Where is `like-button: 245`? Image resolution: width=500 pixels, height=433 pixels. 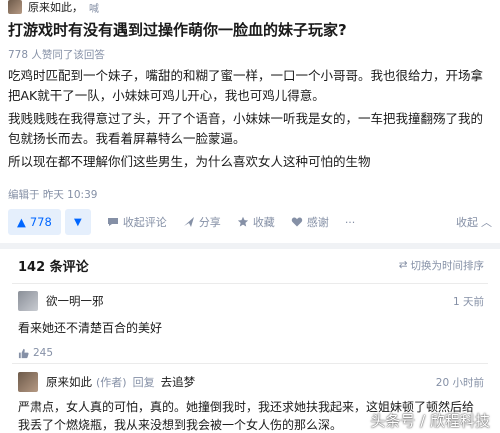
like-button: 245 is located at coordinates (251, 353).